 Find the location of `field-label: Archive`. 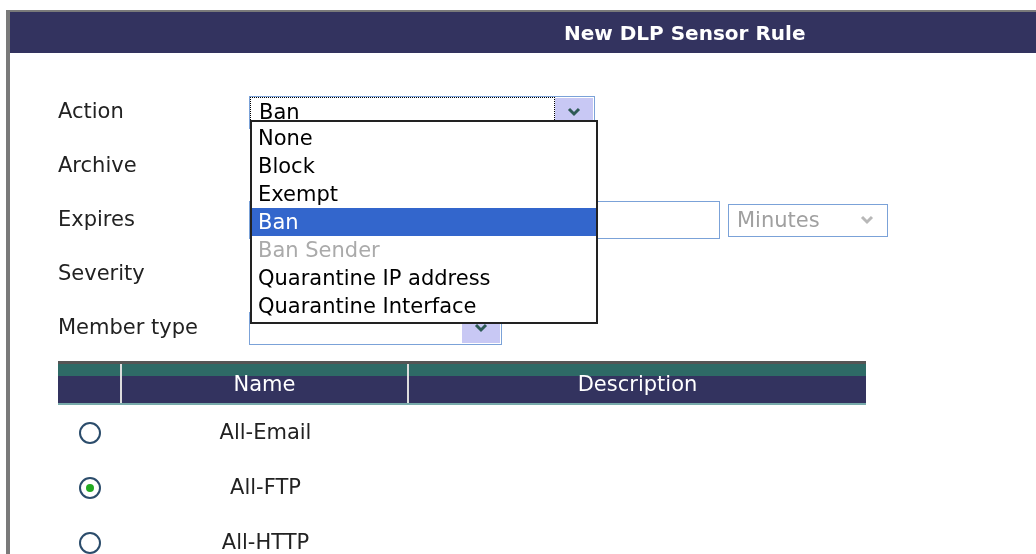

field-label: Archive is located at coordinates (98, 166).